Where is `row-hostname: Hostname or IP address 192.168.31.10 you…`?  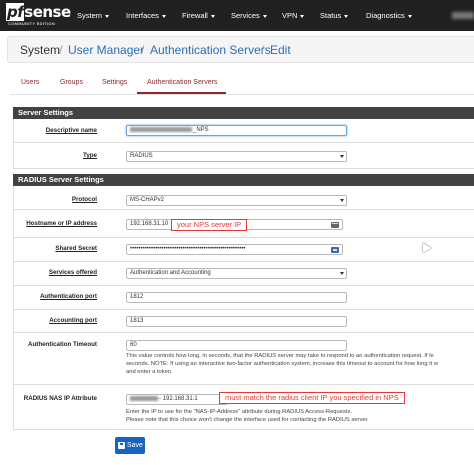
row-hostname: Hostname or IP address 192.168.31.10 you… is located at coordinates (243, 224).